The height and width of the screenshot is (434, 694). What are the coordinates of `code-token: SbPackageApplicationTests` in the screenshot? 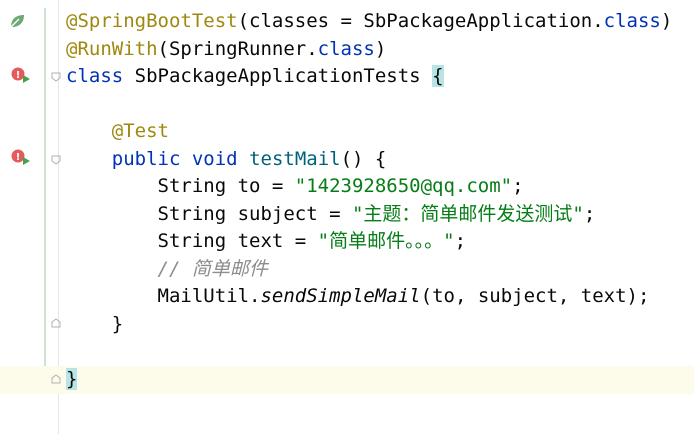 It's located at (278, 76).